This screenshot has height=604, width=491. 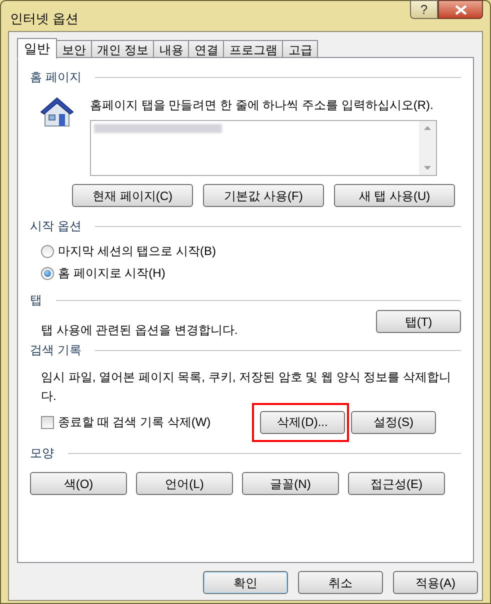 I want to click on tab: 고급, so click(x=300, y=49).